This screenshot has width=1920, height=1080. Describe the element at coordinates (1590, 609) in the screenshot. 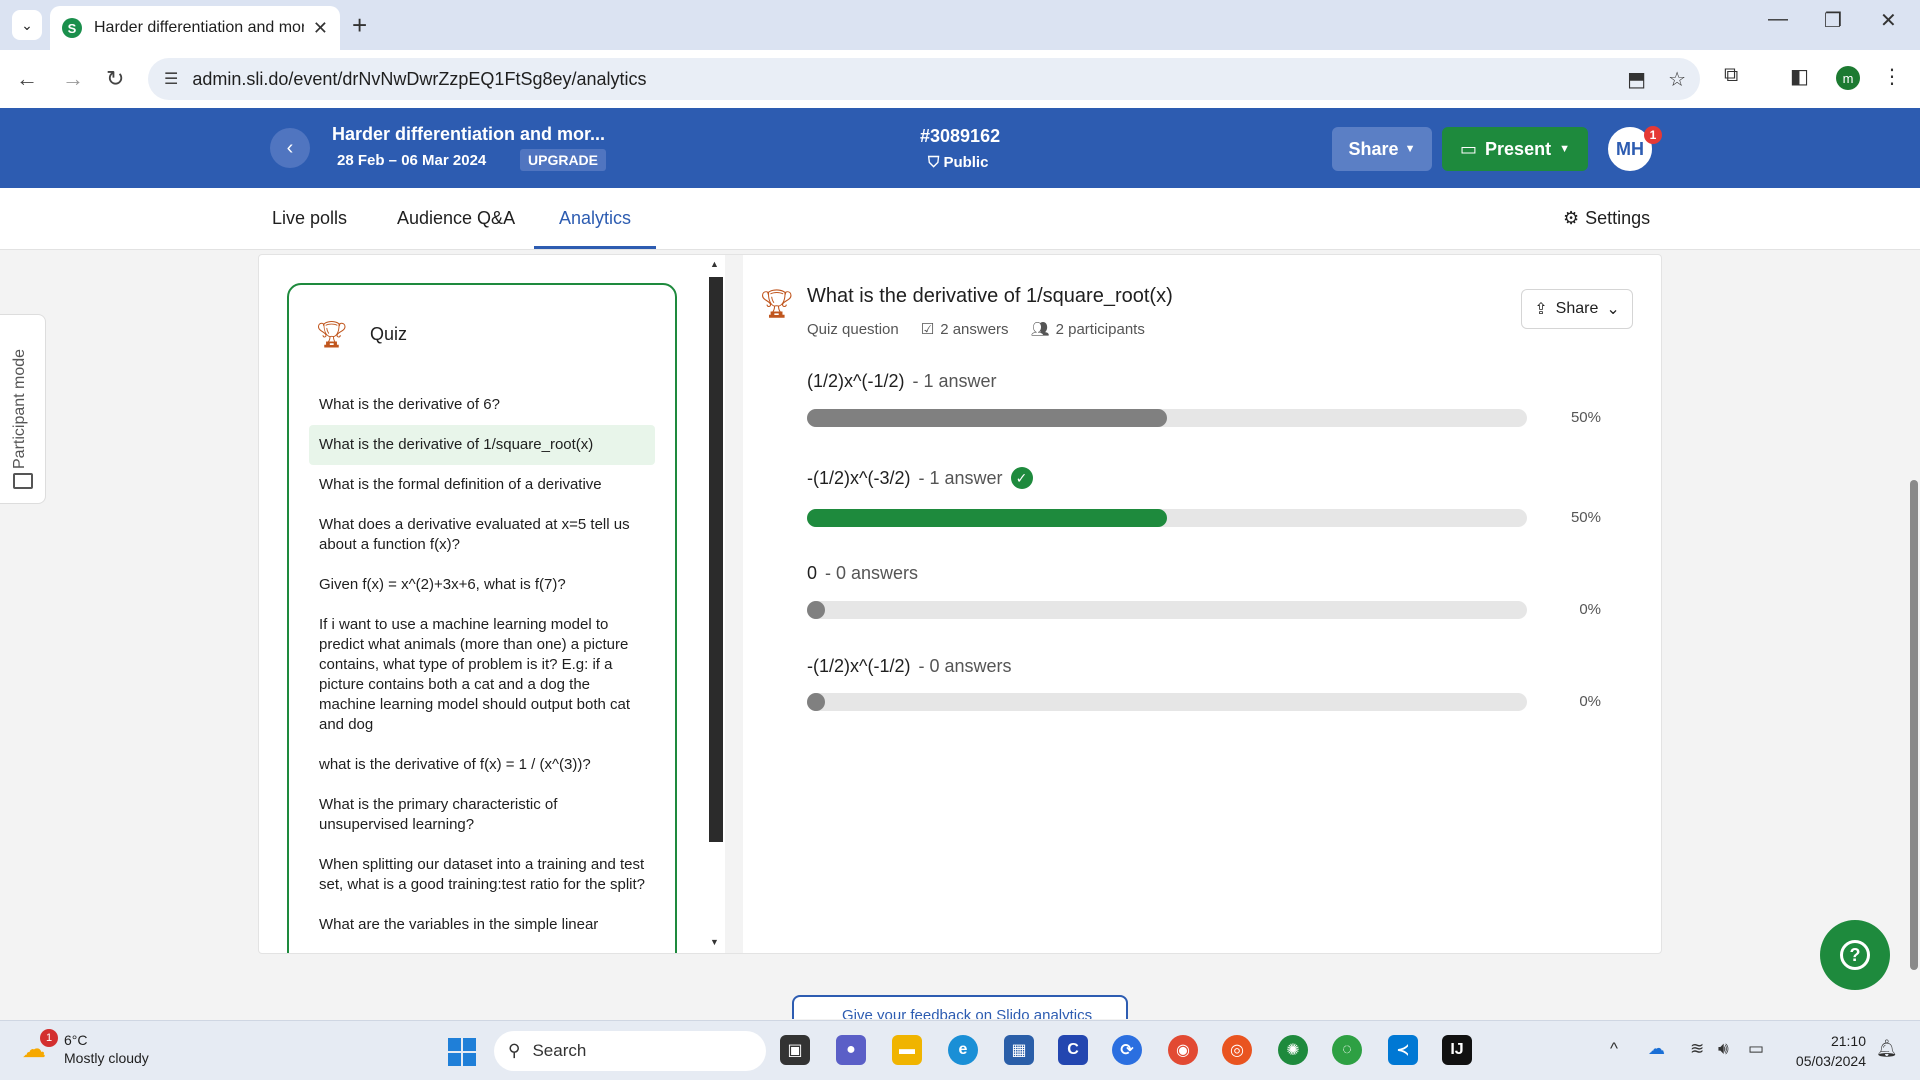

I see `option-percent: 0%` at that location.